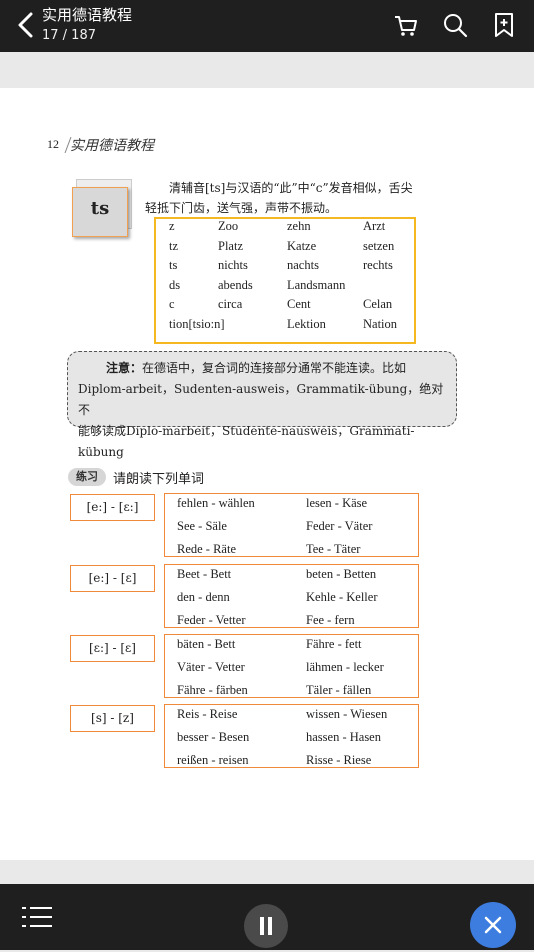 Image resolution: width=534 pixels, height=952 pixels. I want to click on pause-button, so click(266, 926).